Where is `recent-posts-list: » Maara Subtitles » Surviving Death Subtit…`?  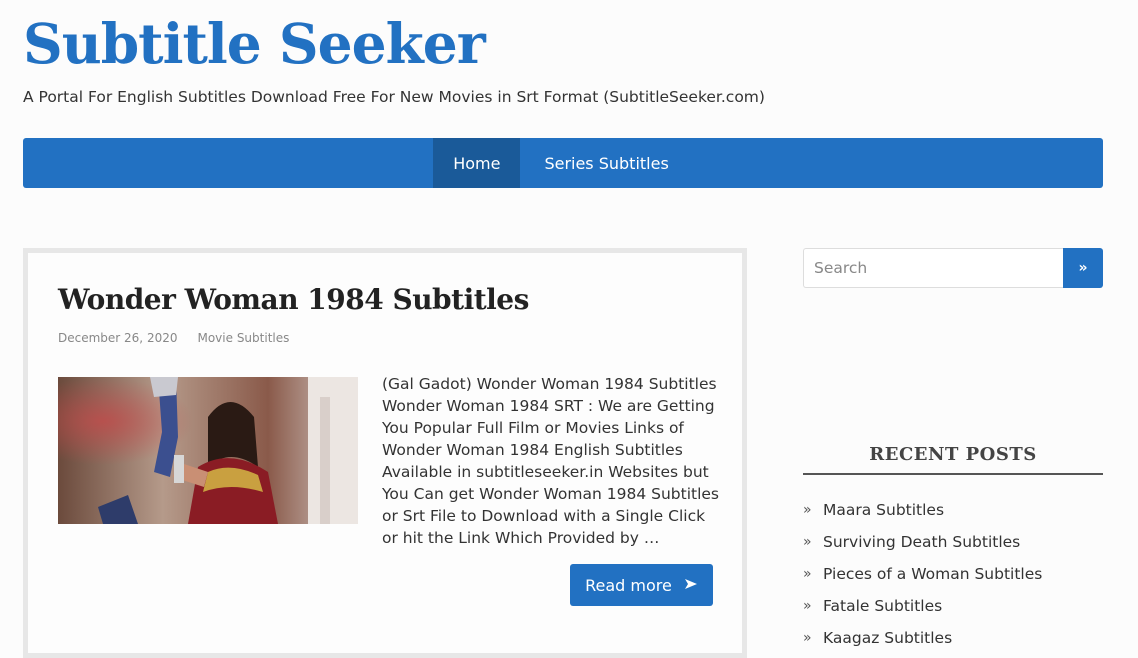
recent-posts-list: » Maara Subtitles » Surviving Death Subtit… is located at coordinates (922, 574).